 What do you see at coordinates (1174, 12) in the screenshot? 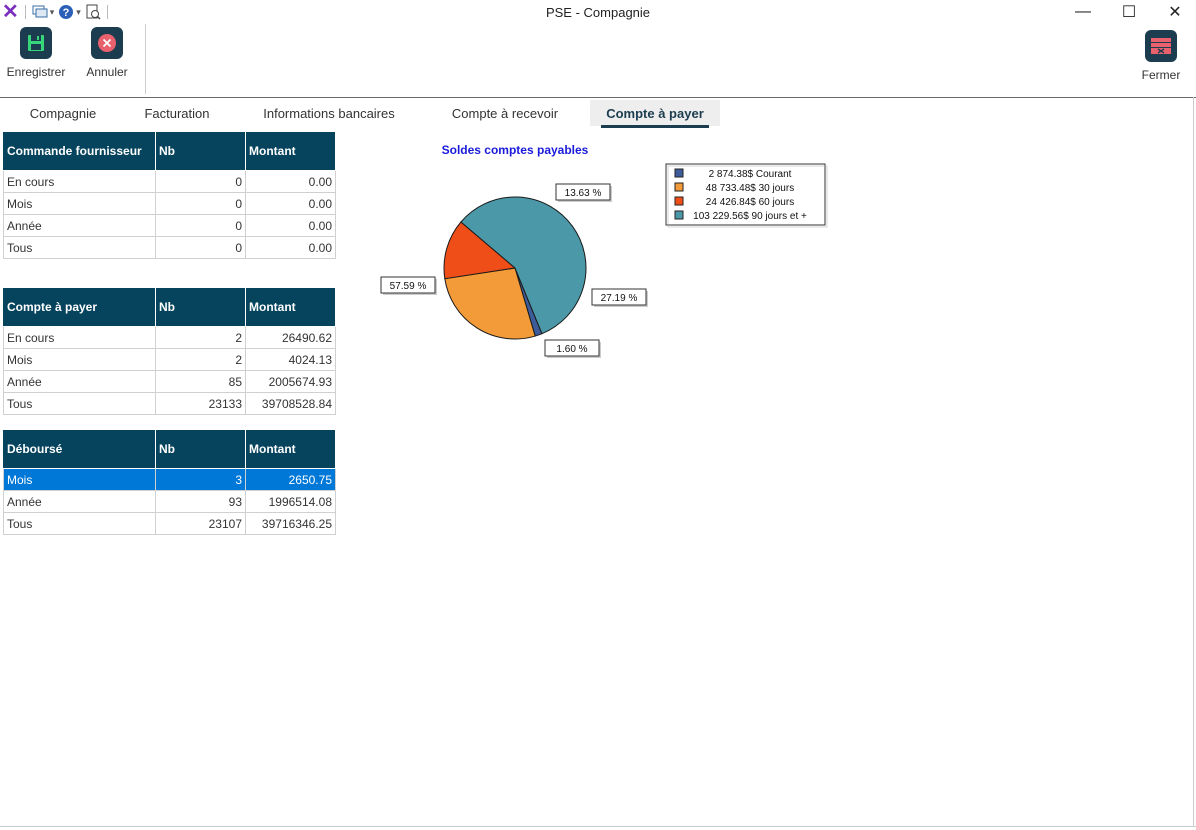
I see `close-window-button: ✕` at bounding box center [1174, 12].